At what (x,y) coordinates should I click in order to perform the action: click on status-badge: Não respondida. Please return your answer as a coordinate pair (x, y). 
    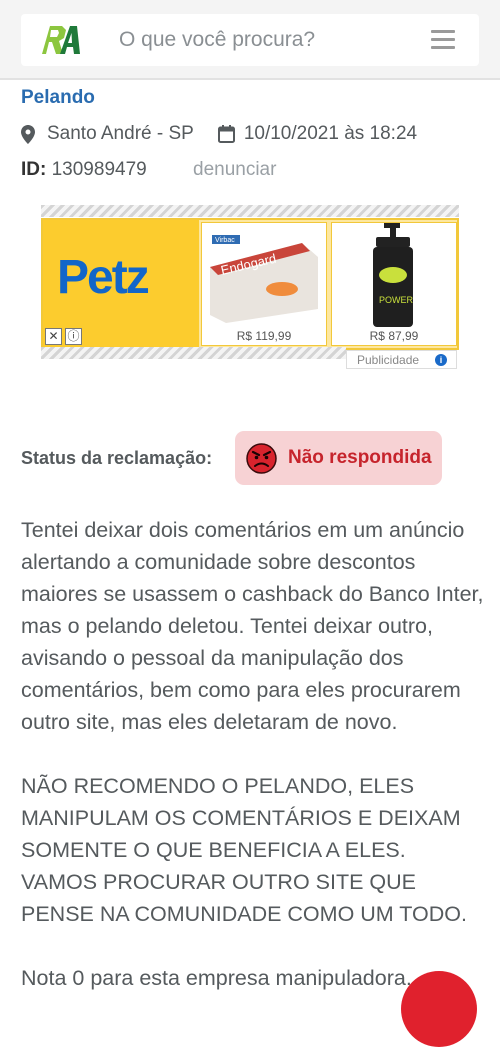
    Looking at the image, I should click on (338, 458).